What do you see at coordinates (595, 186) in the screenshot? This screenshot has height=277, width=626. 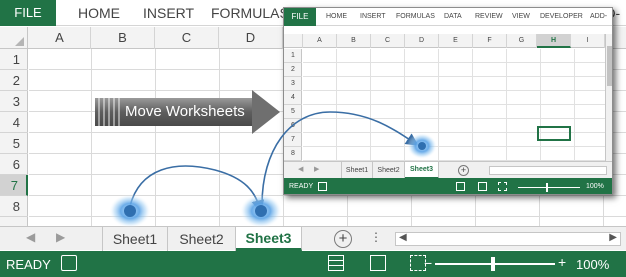 I see `mini-zoom-level: 100%` at bounding box center [595, 186].